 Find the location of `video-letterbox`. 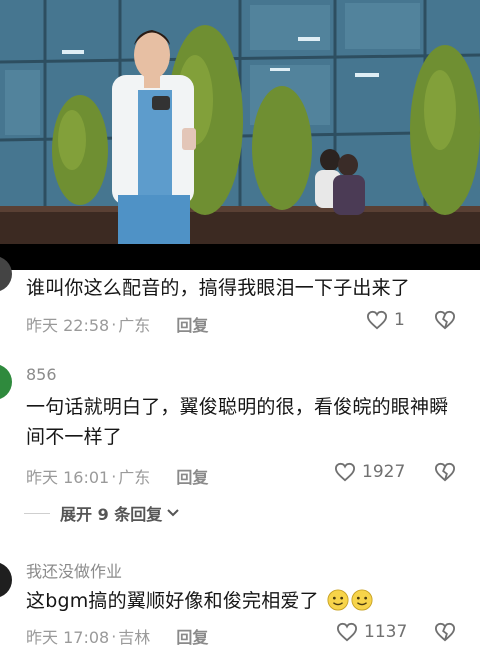

video-letterbox is located at coordinates (240, 257).